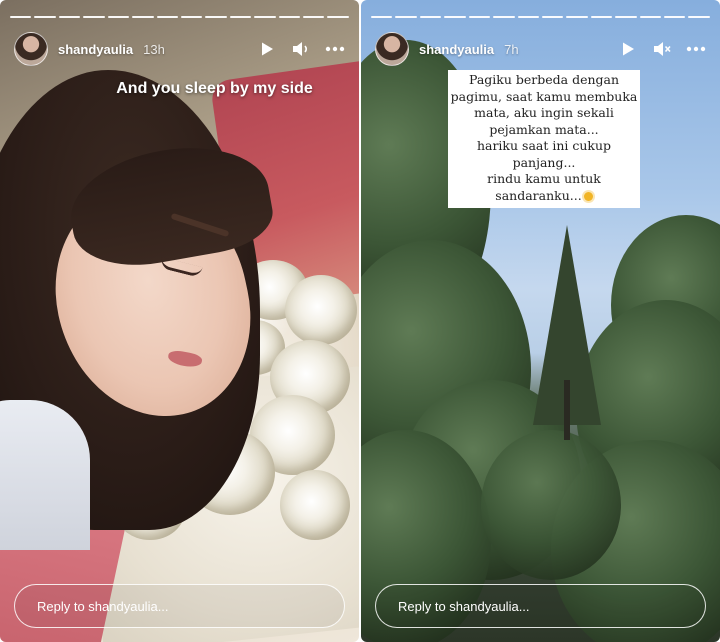 Image resolution: width=720 pixels, height=642 pixels. Describe the element at coordinates (179, 49) in the screenshot. I see `story-header: shandyaulia 13h` at that location.